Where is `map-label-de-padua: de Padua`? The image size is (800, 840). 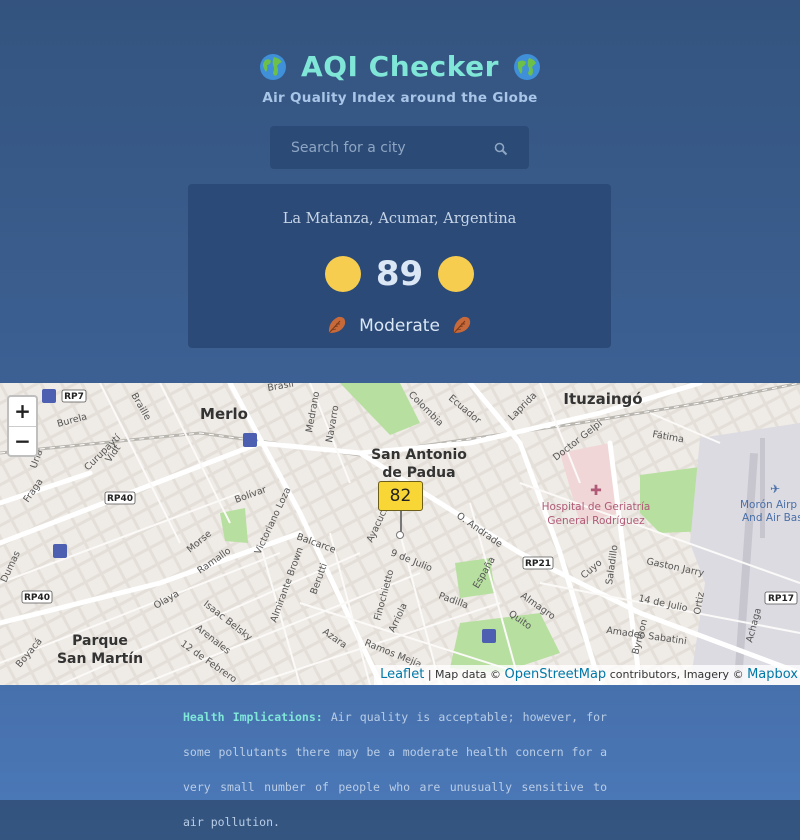
map-label-de-padua: de Padua is located at coordinates (418, 473).